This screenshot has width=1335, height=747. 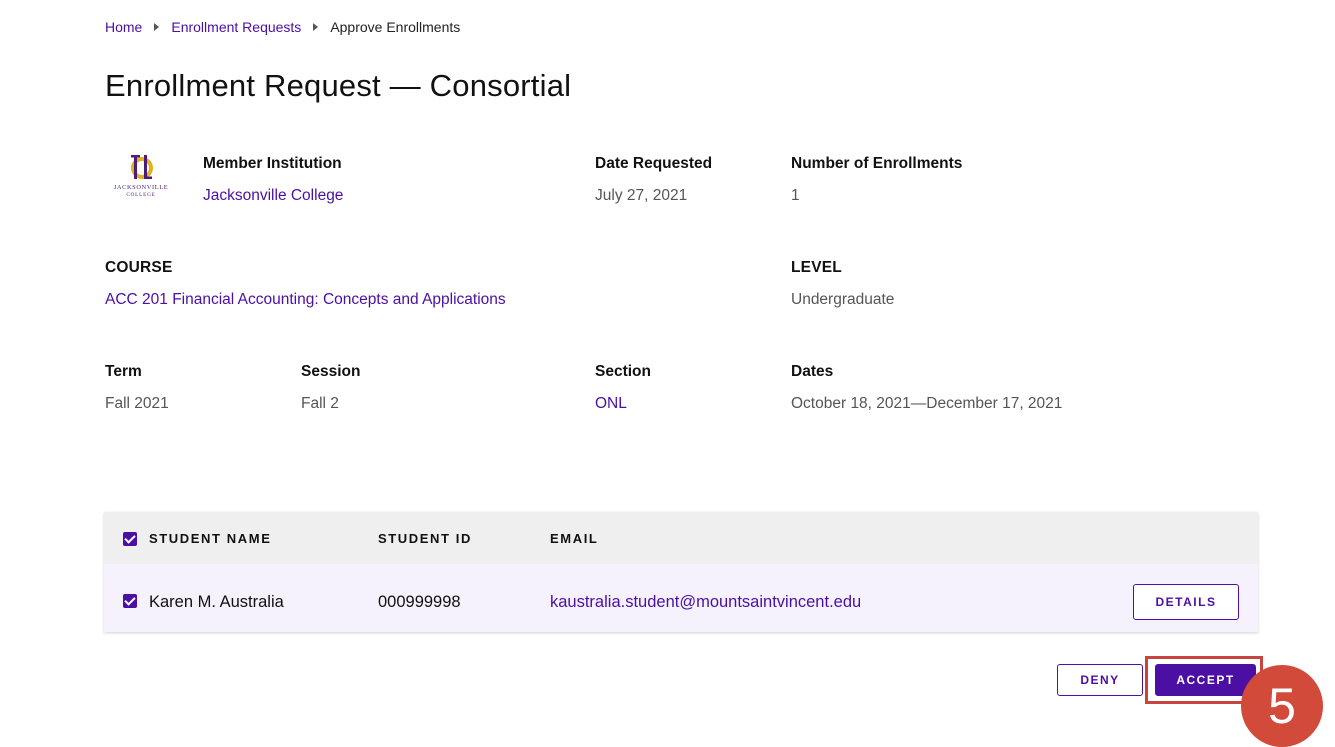 I want to click on number-of-enrollments-label: Number of Enrollments, so click(x=877, y=163).